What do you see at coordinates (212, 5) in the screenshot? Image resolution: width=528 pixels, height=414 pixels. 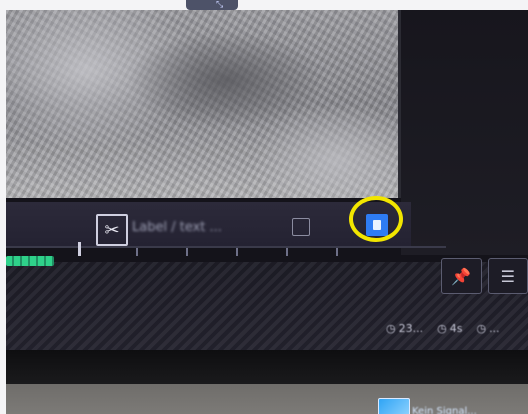 I see `top-tab: ⤡` at bounding box center [212, 5].